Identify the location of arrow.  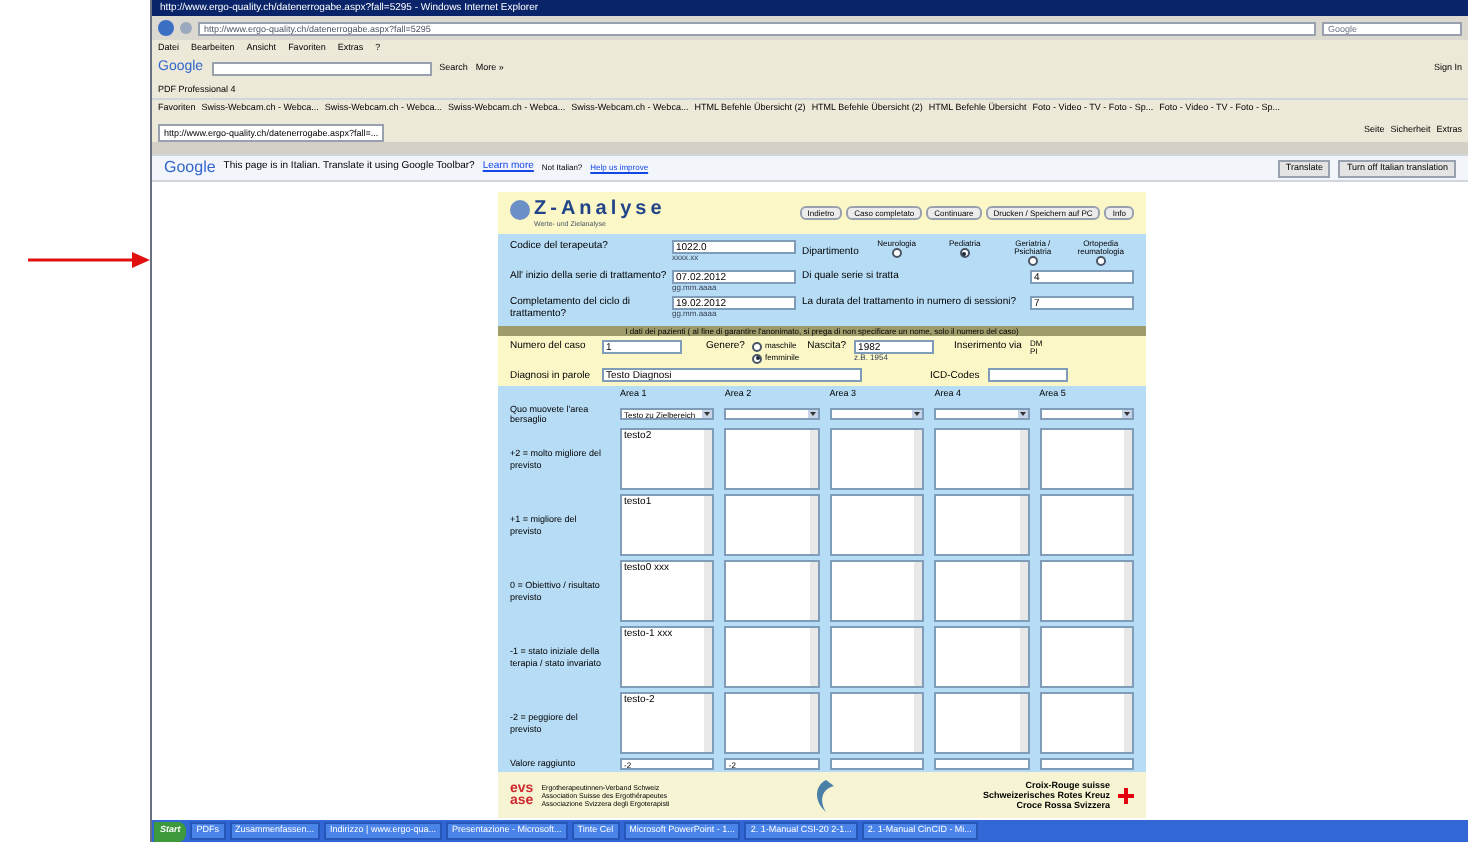
(89, 260).